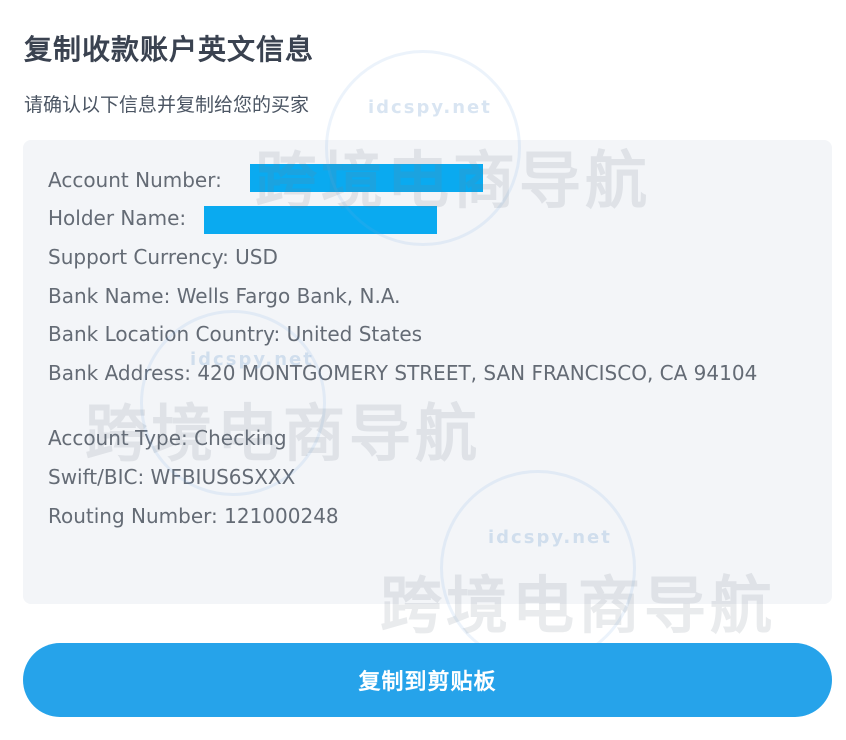 The height and width of the screenshot is (740, 846). I want to click on routing-number: Routing Number: 121000248, so click(193, 516).